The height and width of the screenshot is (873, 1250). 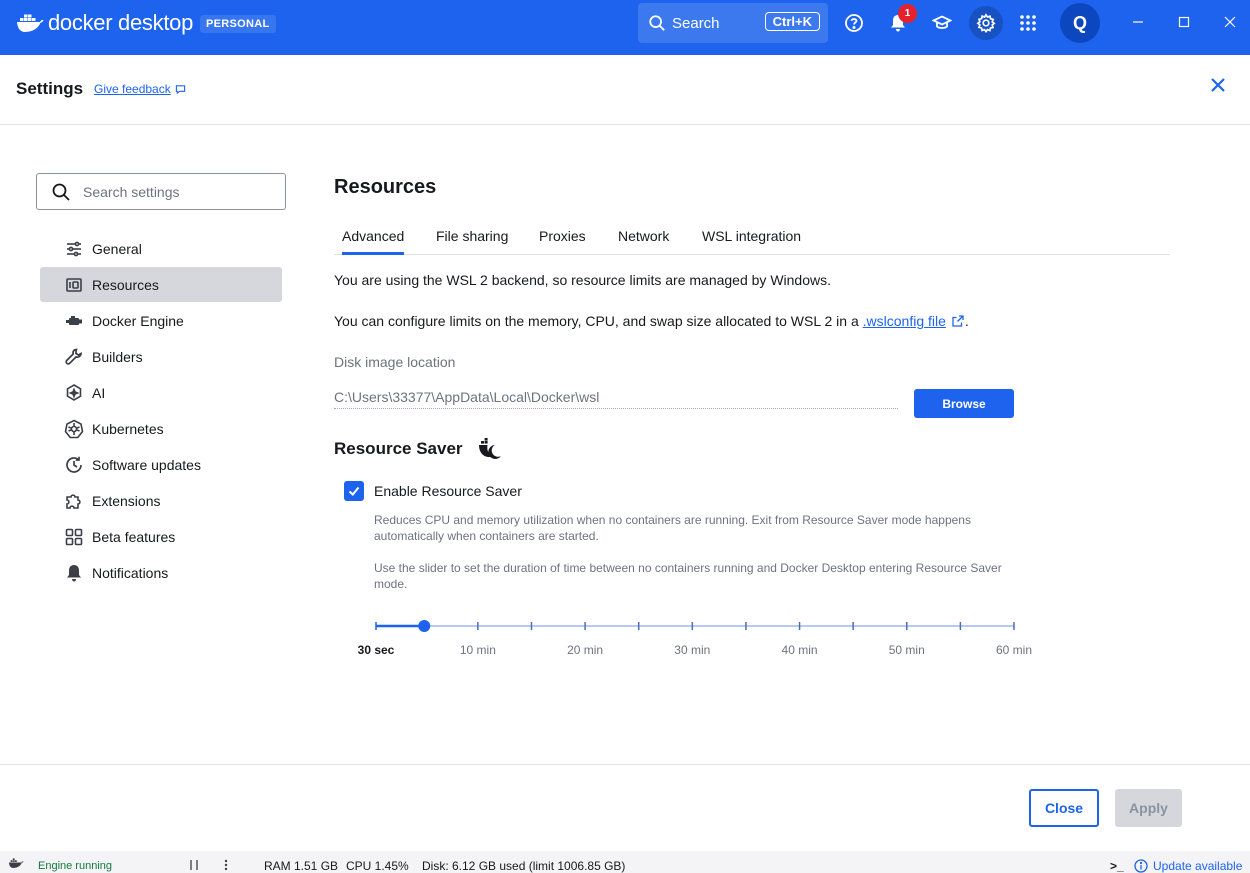 What do you see at coordinates (477, 650) in the screenshot?
I see `slider-tick-label: 10 min` at bounding box center [477, 650].